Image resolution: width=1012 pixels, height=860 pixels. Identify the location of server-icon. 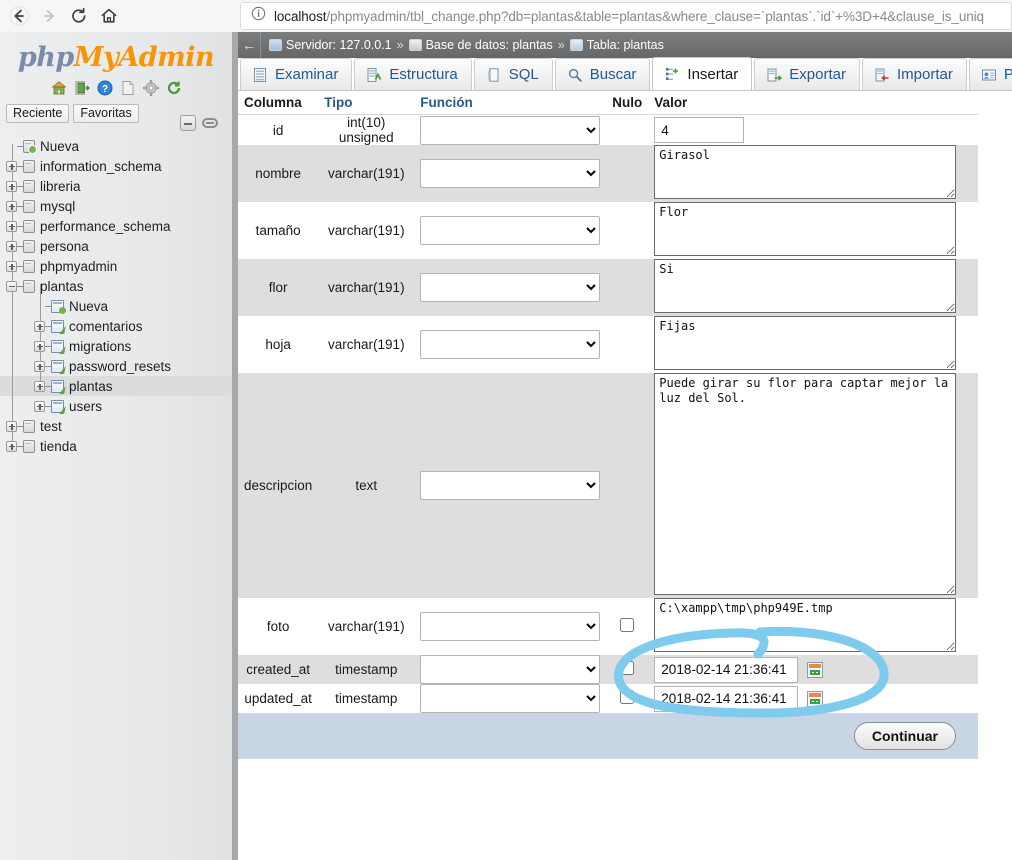
(275, 45).